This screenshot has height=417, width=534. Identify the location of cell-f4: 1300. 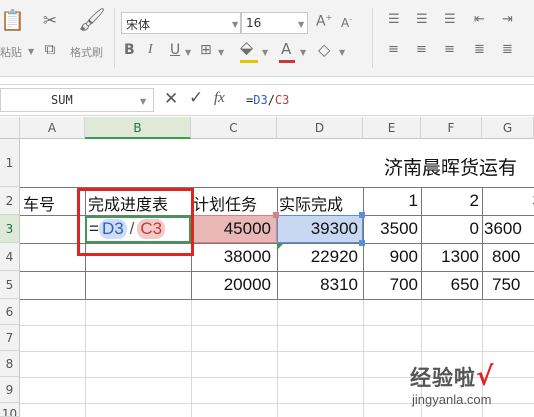
(450, 257).